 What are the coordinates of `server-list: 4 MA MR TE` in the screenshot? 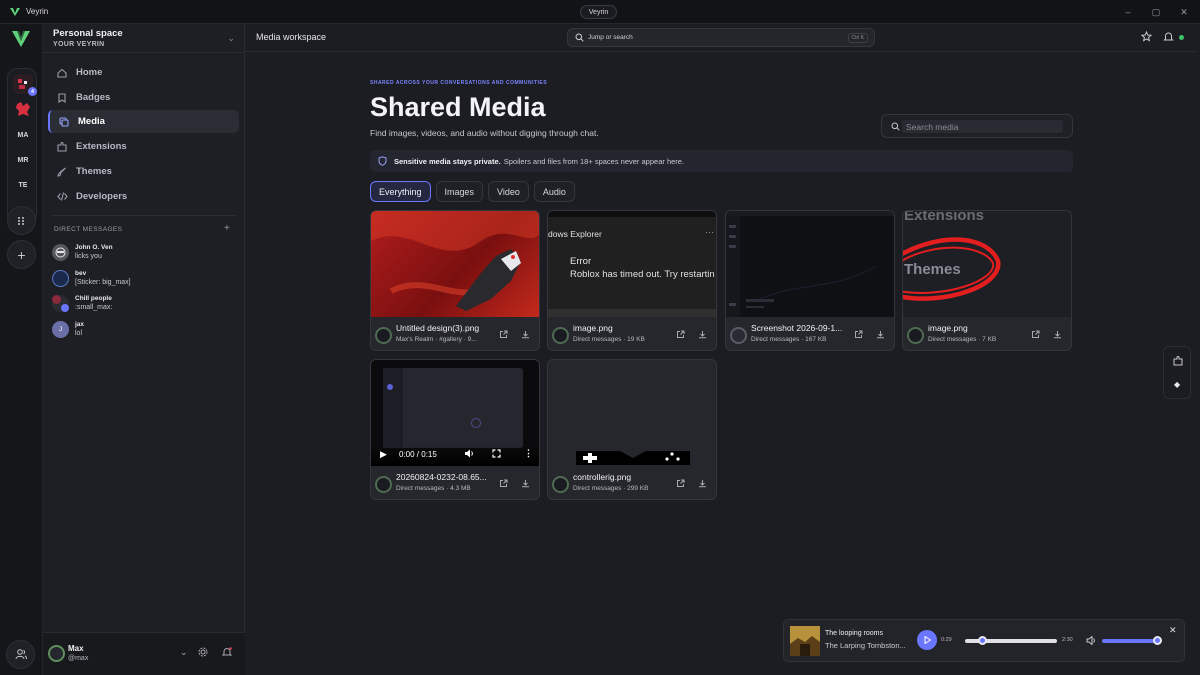 It's located at (22, 146).